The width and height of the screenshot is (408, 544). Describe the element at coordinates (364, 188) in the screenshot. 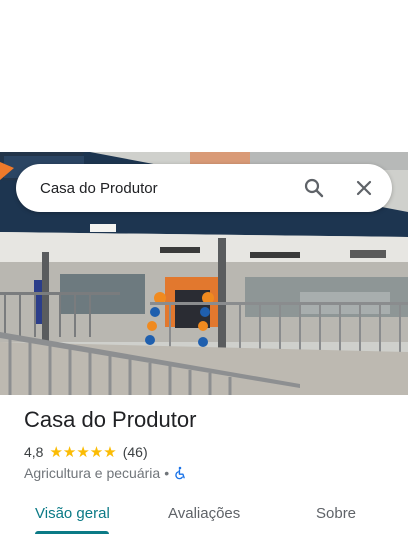

I see `close-icon` at that location.